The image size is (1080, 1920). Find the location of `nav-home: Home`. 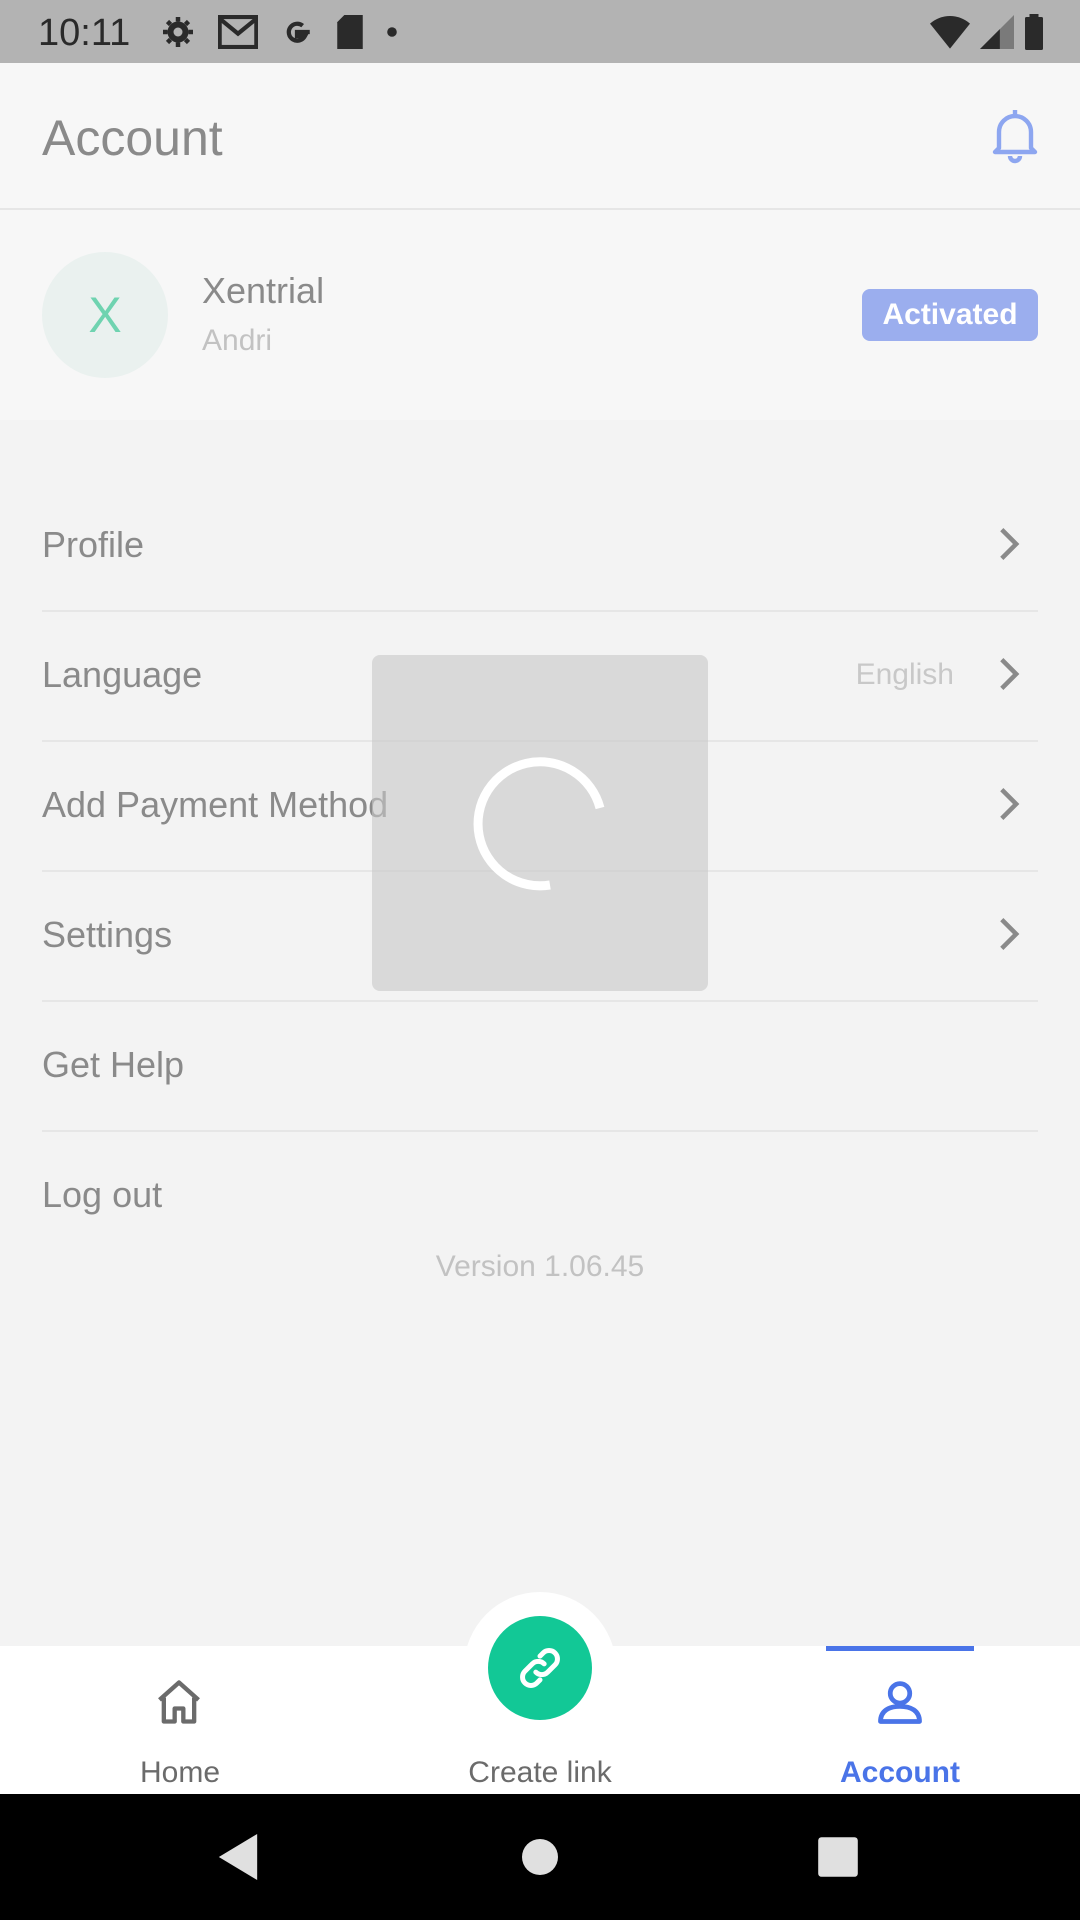

nav-home: Home is located at coordinates (180, 1720).